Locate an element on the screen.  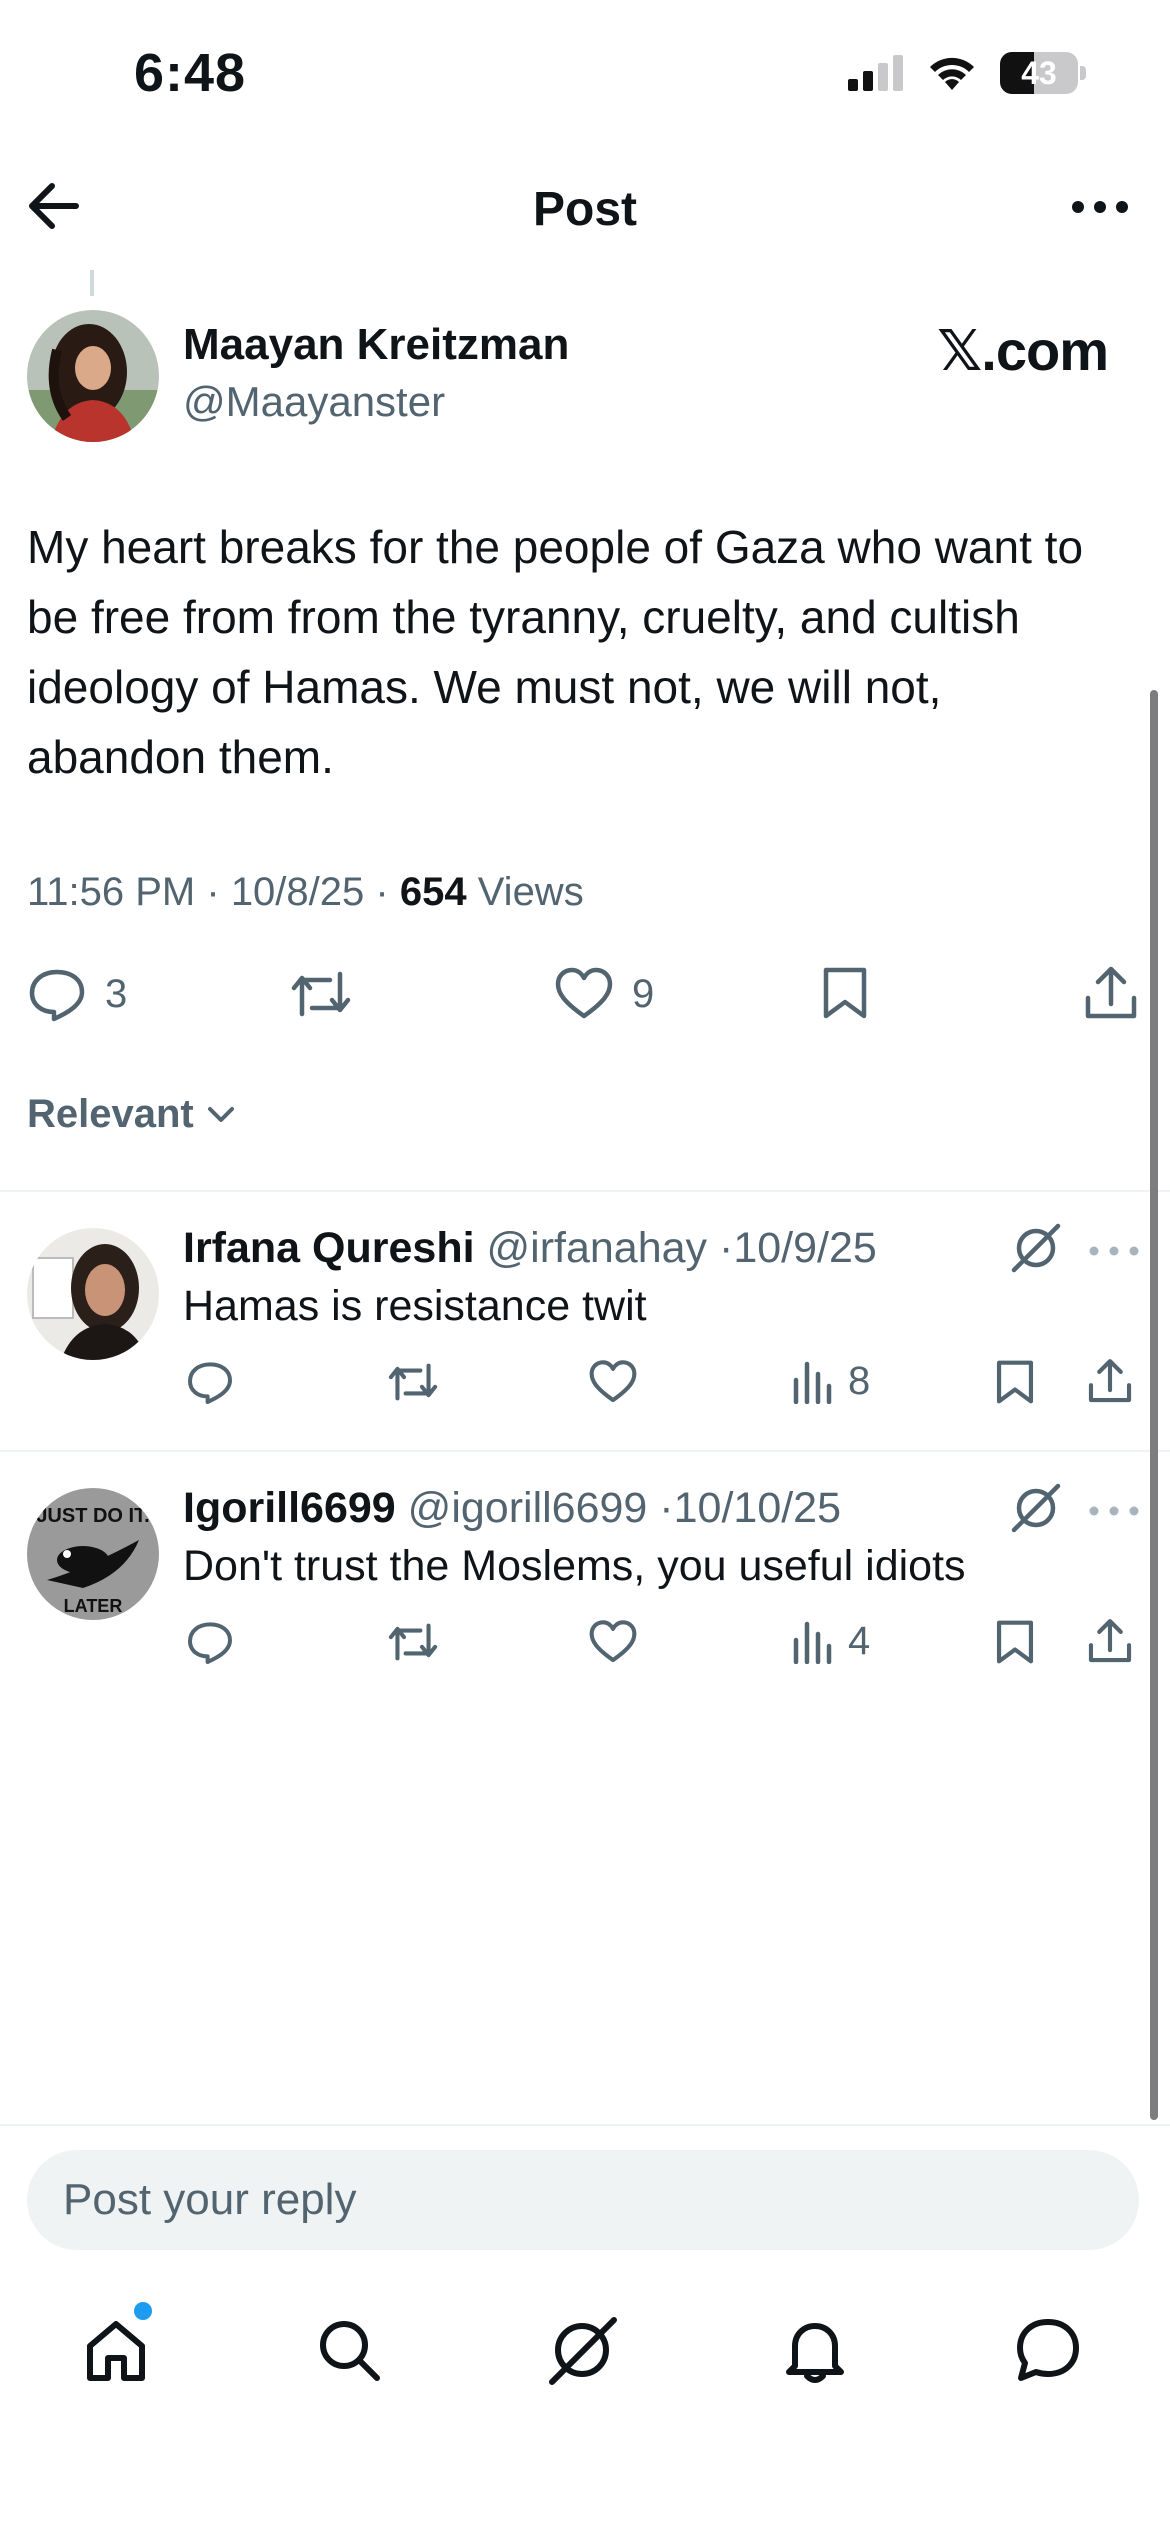
tab-messages is located at coordinates (1048, 2350).